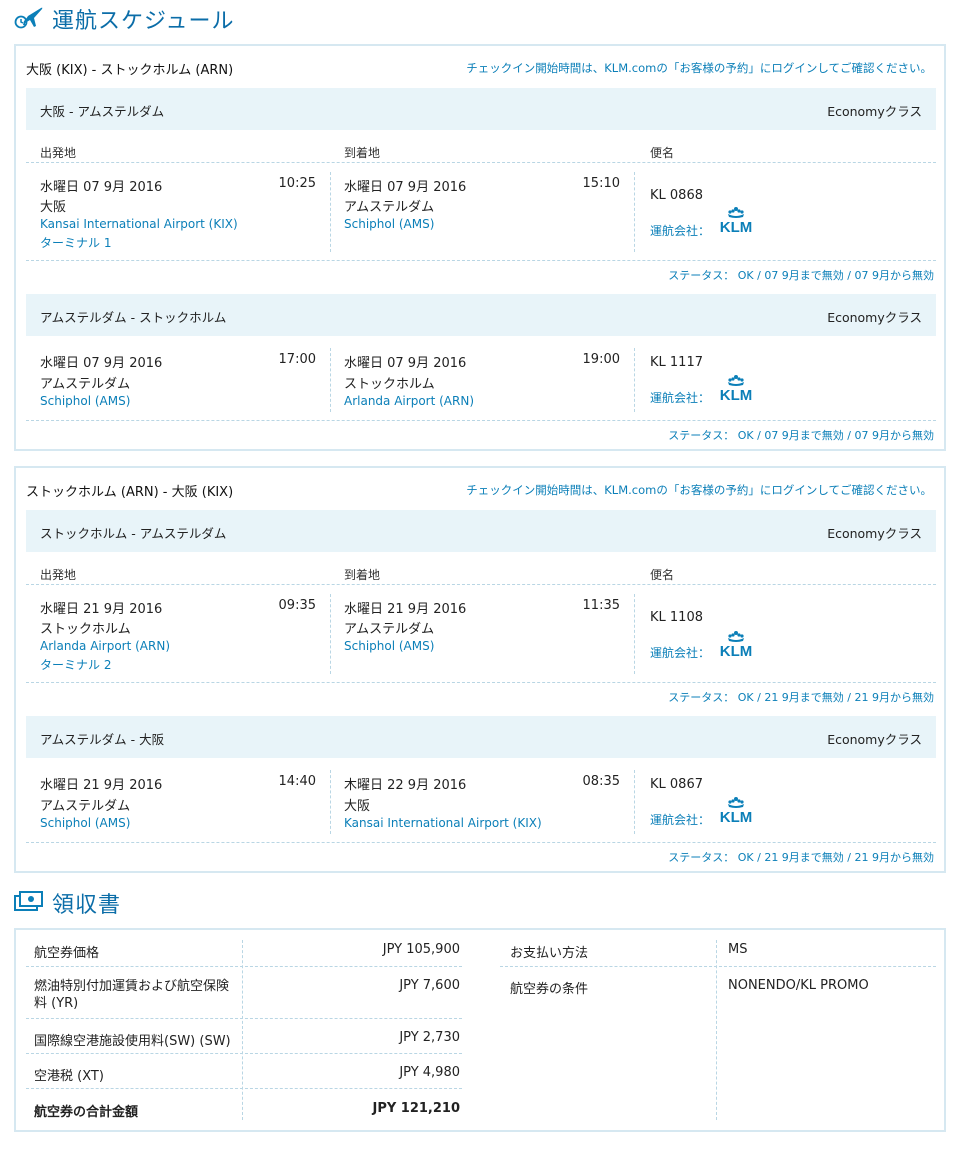 Image resolution: width=960 pixels, height=1168 pixels. Describe the element at coordinates (102, 111) in the screenshot. I see `segment-name: 大阪 - アムステルダム` at that location.